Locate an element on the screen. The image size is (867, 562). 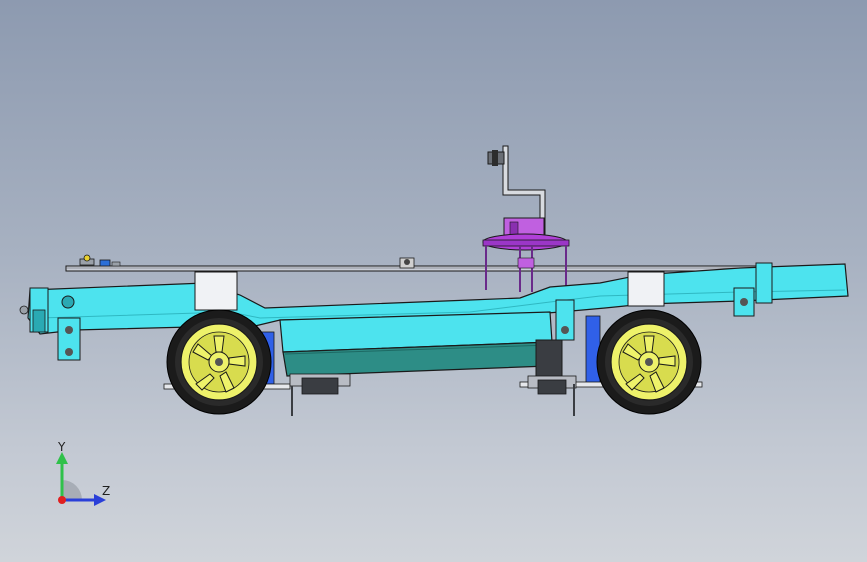
front-wheel is located at coordinates (219, 362).